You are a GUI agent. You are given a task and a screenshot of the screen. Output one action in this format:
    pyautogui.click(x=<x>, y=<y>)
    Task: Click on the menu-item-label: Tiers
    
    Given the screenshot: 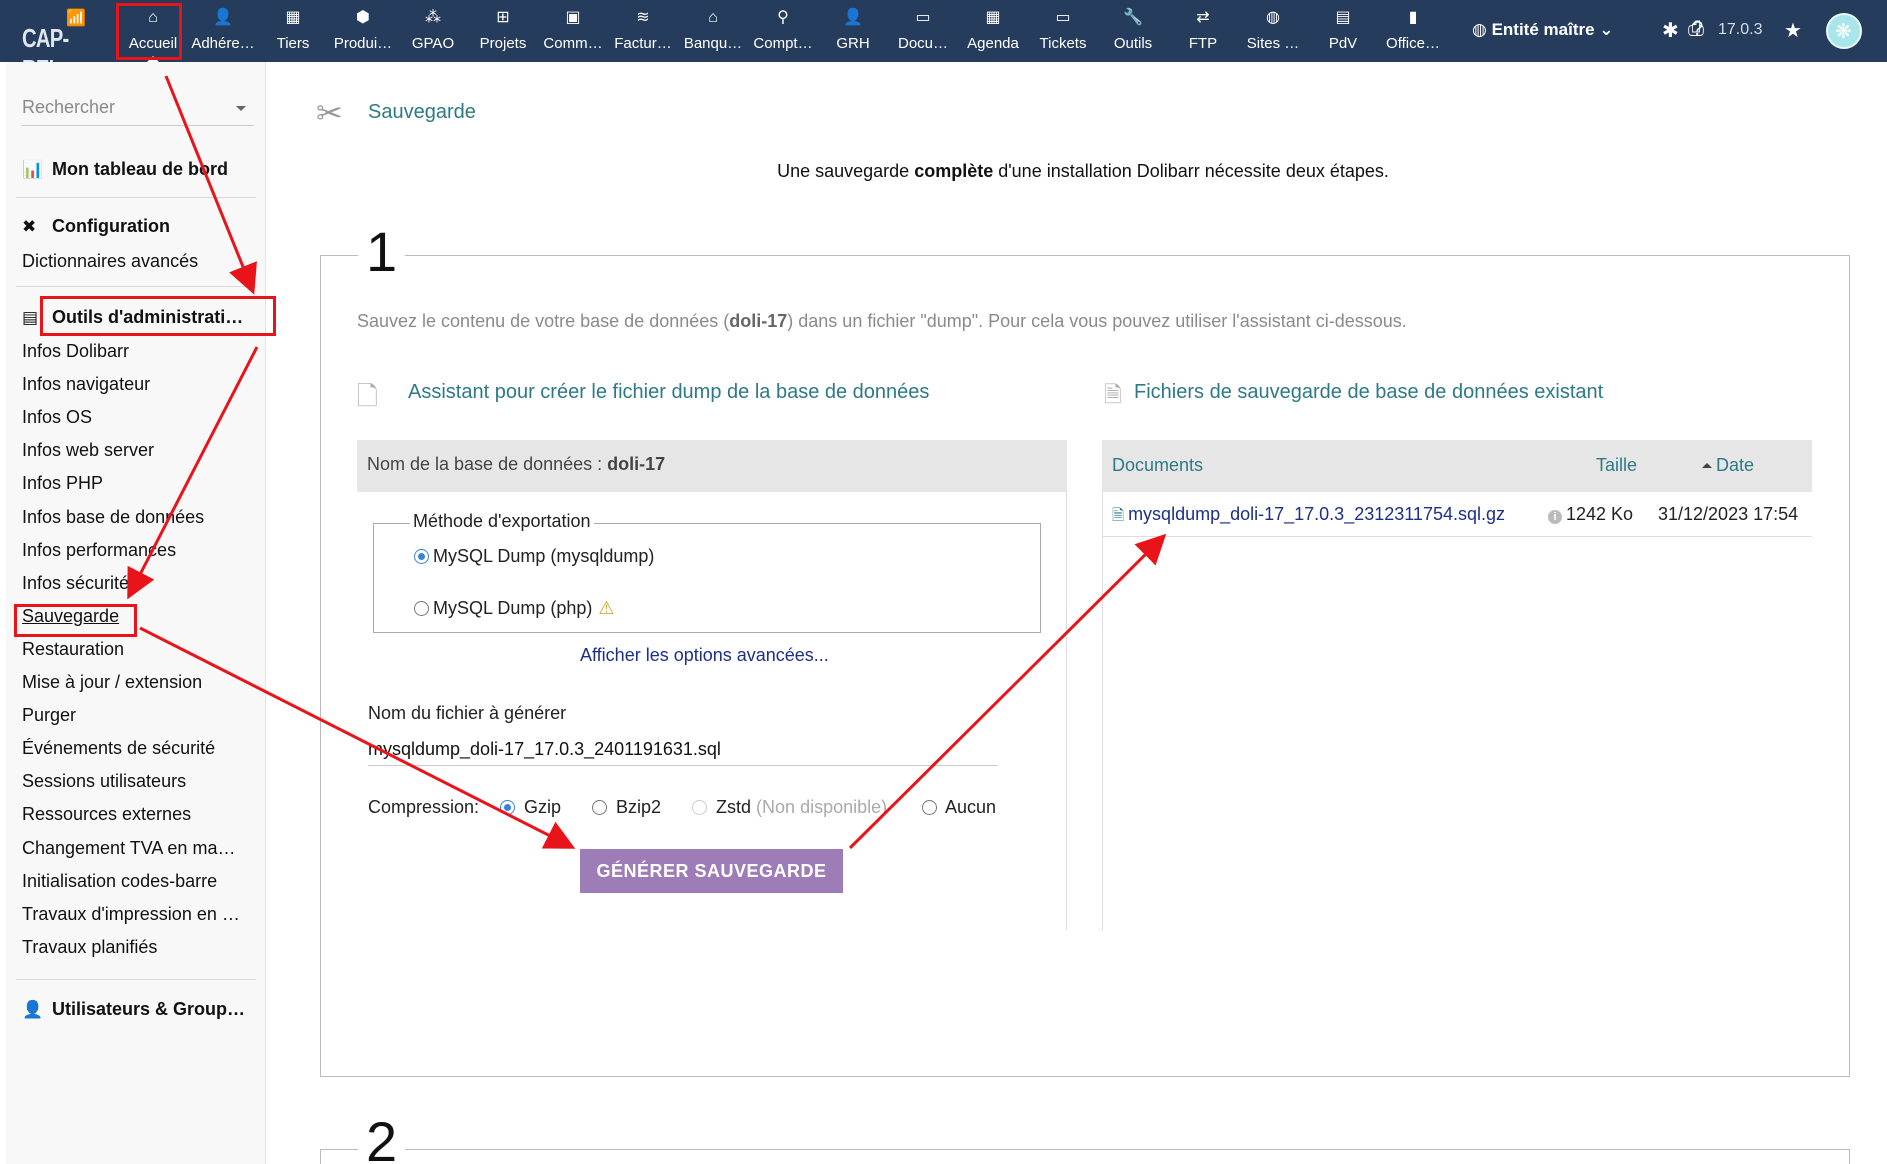 What is the action you would take?
    pyautogui.click(x=293, y=43)
    